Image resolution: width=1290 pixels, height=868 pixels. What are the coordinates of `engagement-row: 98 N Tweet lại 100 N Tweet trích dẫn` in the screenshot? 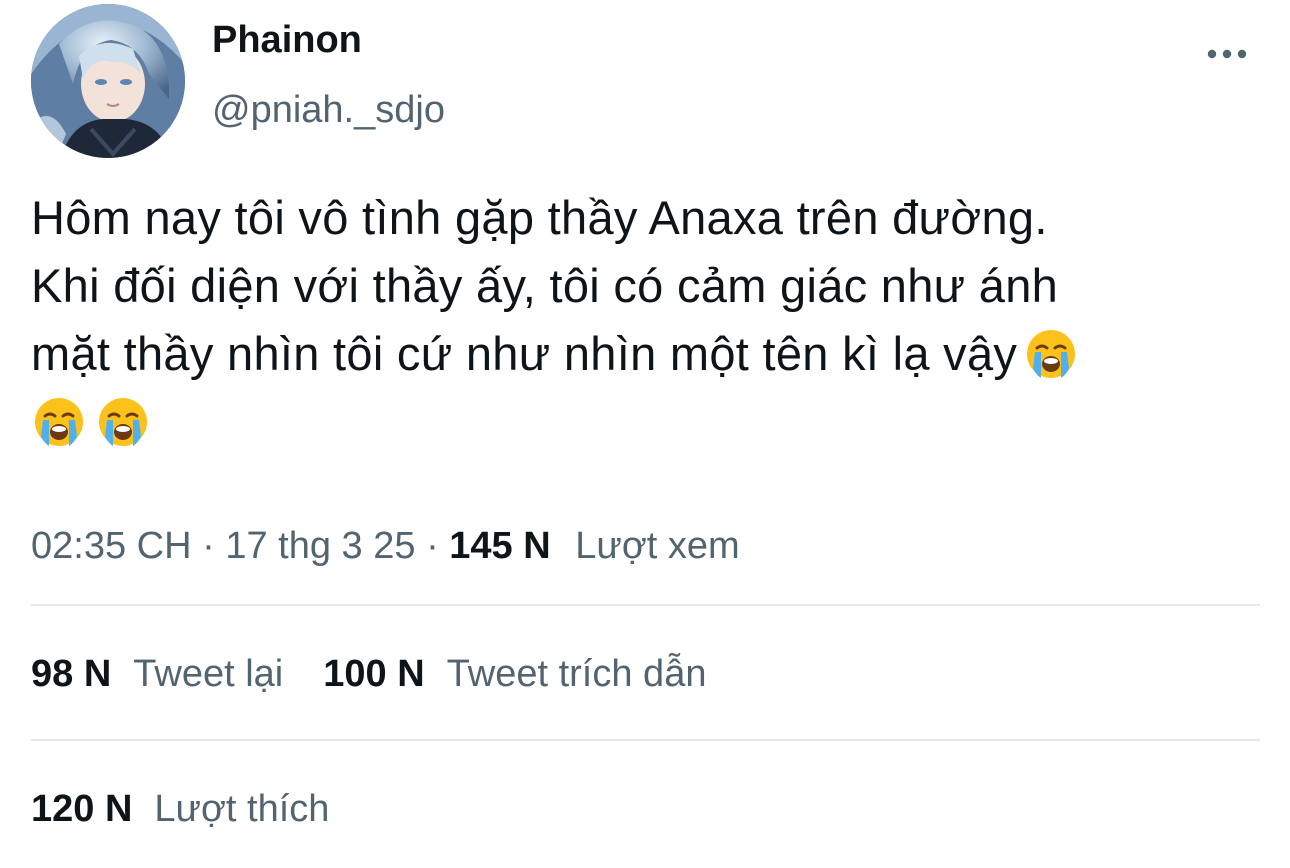 It's located at (368, 674).